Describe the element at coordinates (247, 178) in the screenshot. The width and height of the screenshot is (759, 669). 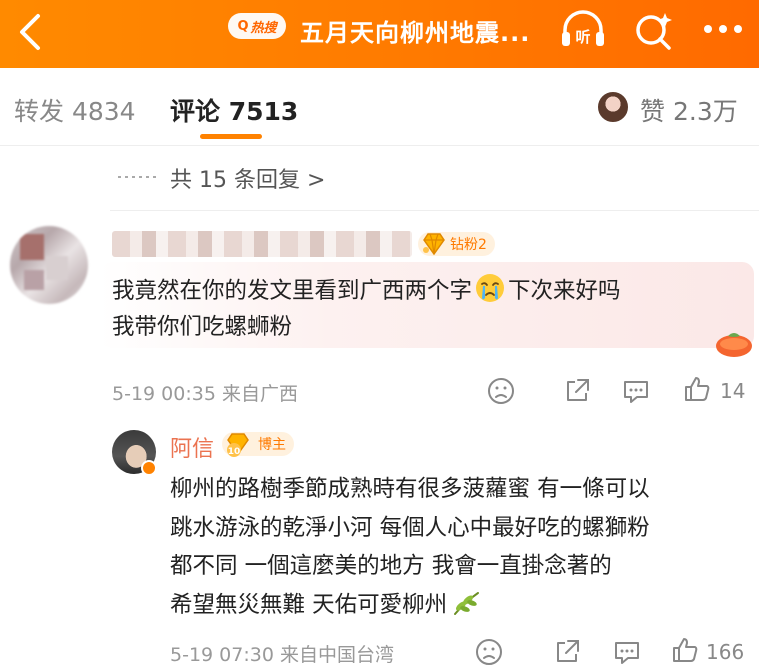
I see `view-replies-link: 共 15 条回复 >` at that location.